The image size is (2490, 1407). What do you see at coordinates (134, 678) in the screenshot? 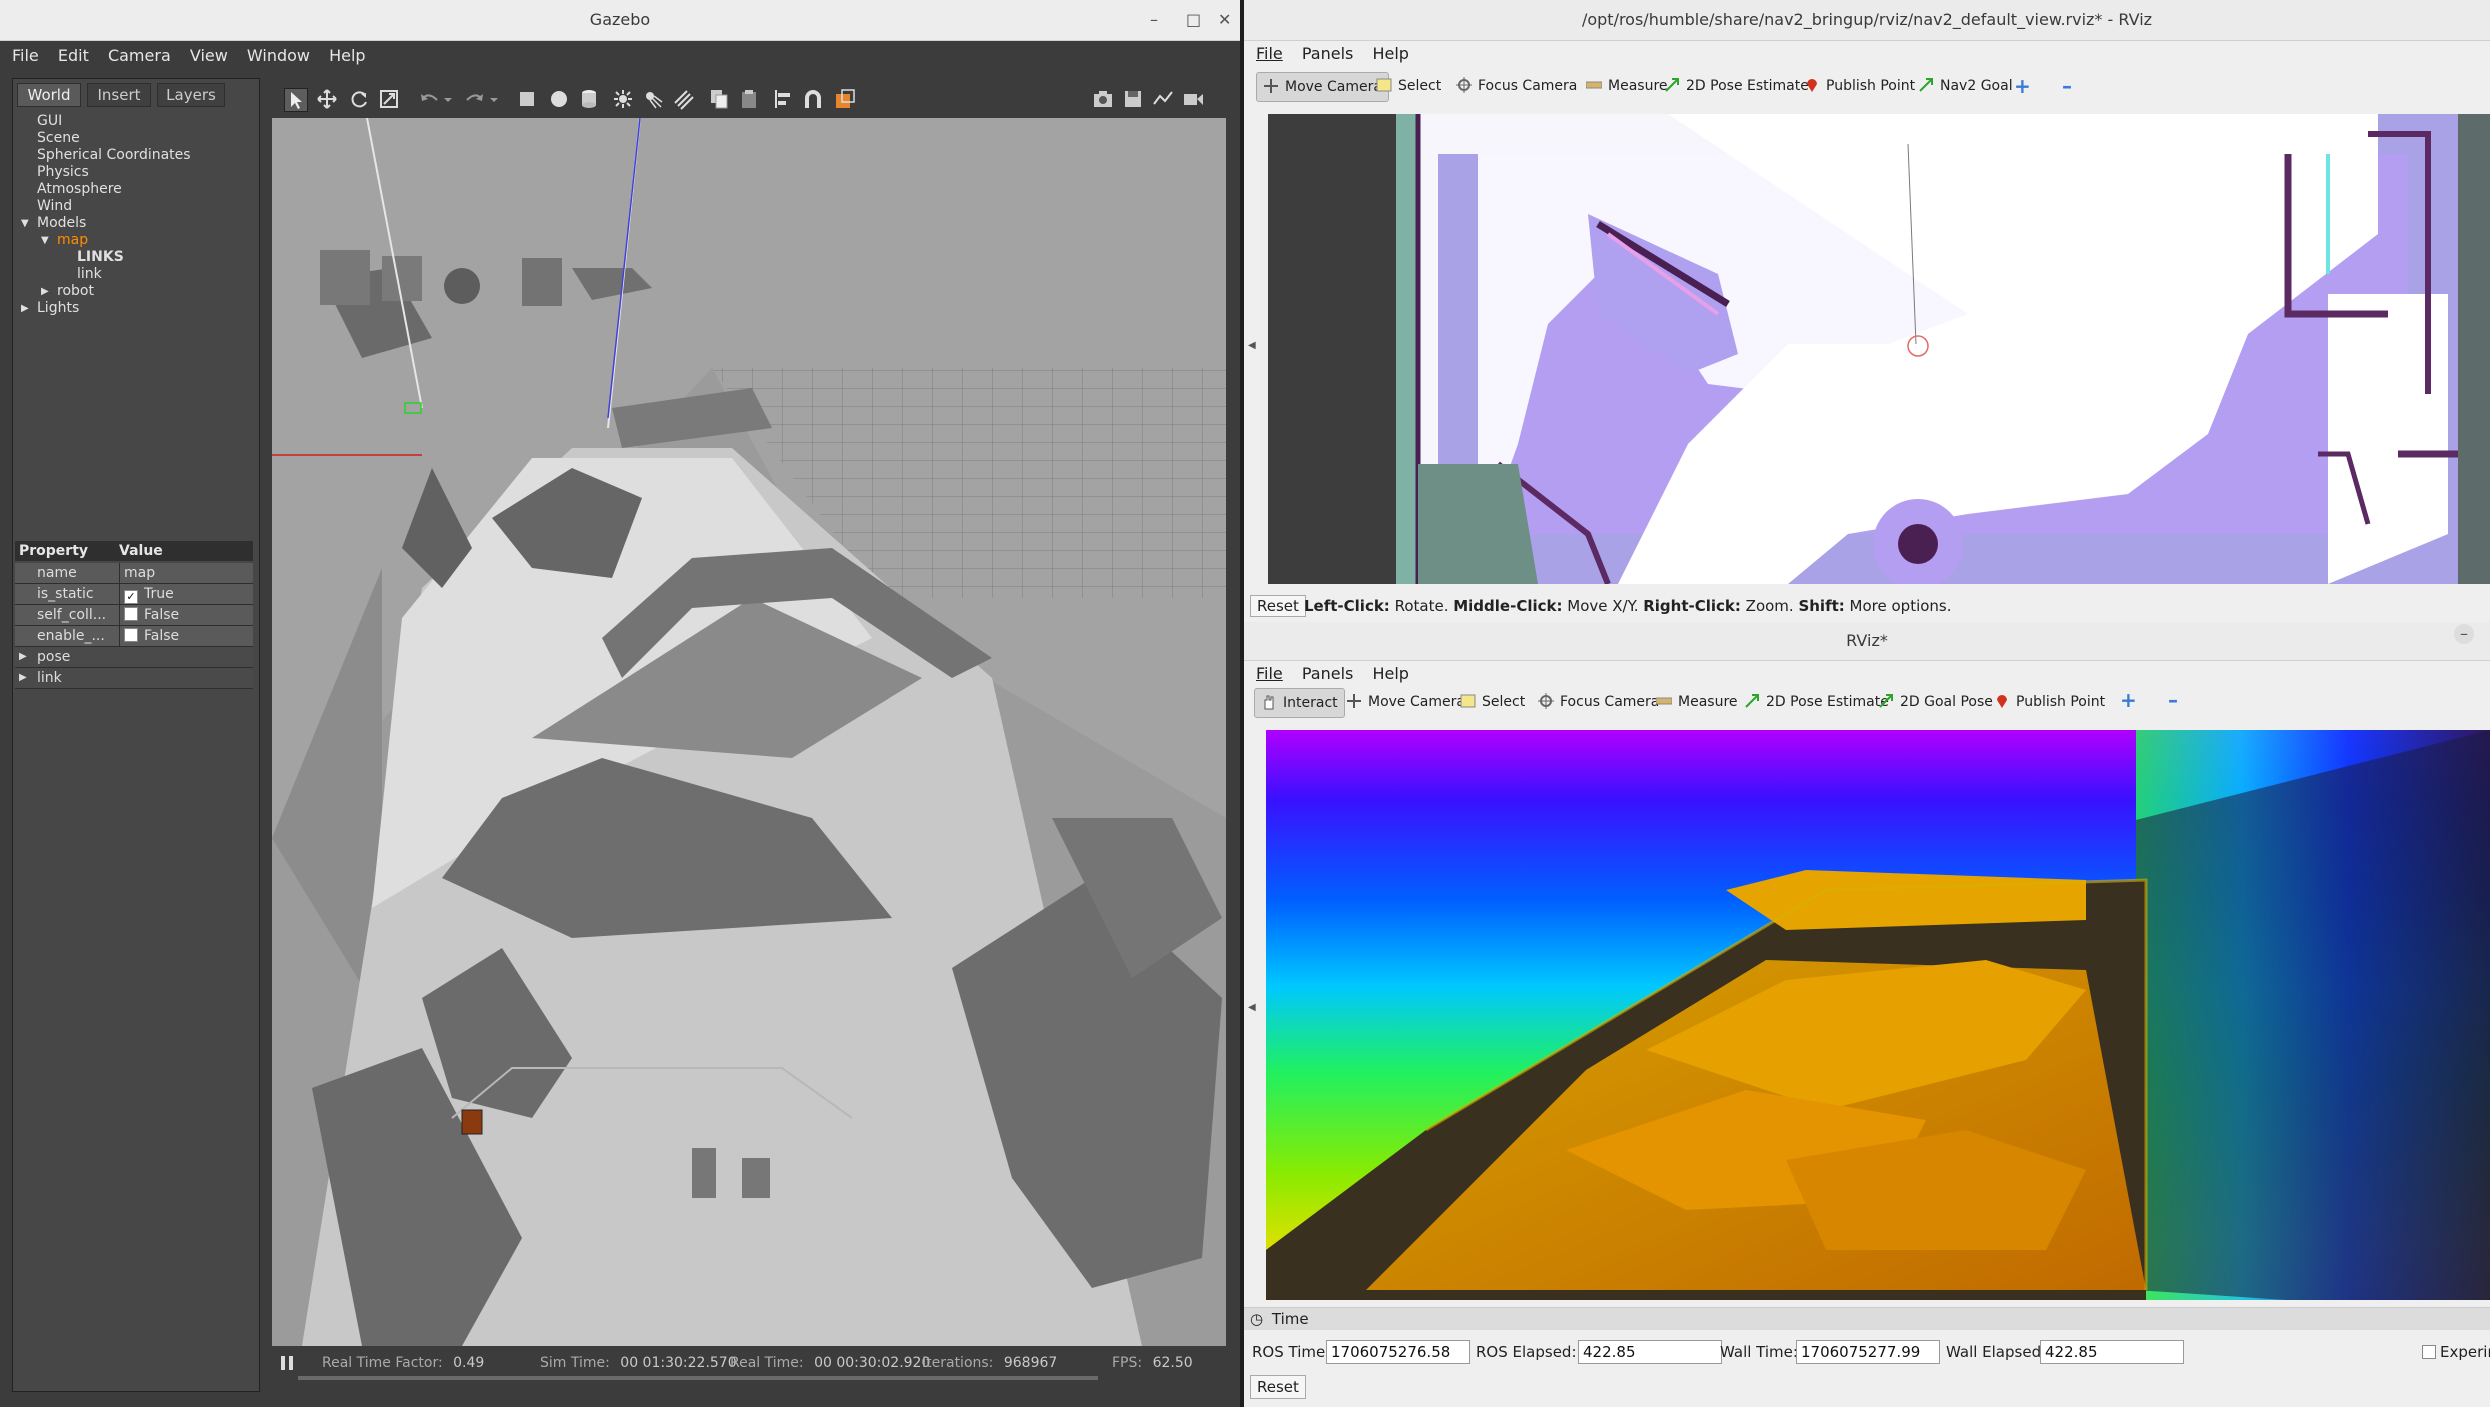
I see `property-row: ▶ link` at bounding box center [134, 678].